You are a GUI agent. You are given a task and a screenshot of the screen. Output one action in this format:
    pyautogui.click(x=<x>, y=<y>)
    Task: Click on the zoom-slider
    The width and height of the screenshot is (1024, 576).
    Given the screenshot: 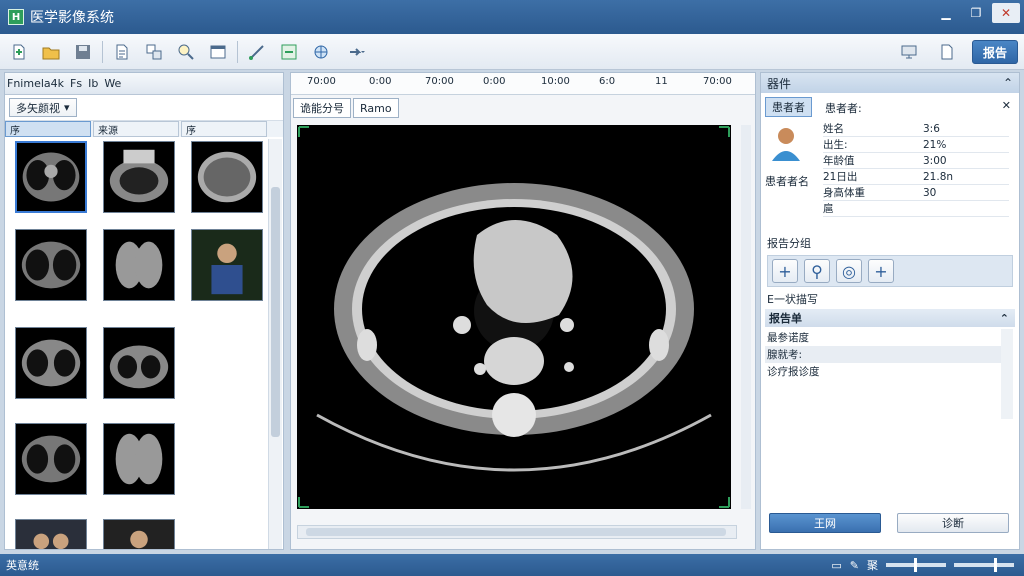 What is the action you would take?
    pyautogui.click(x=916, y=565)
    